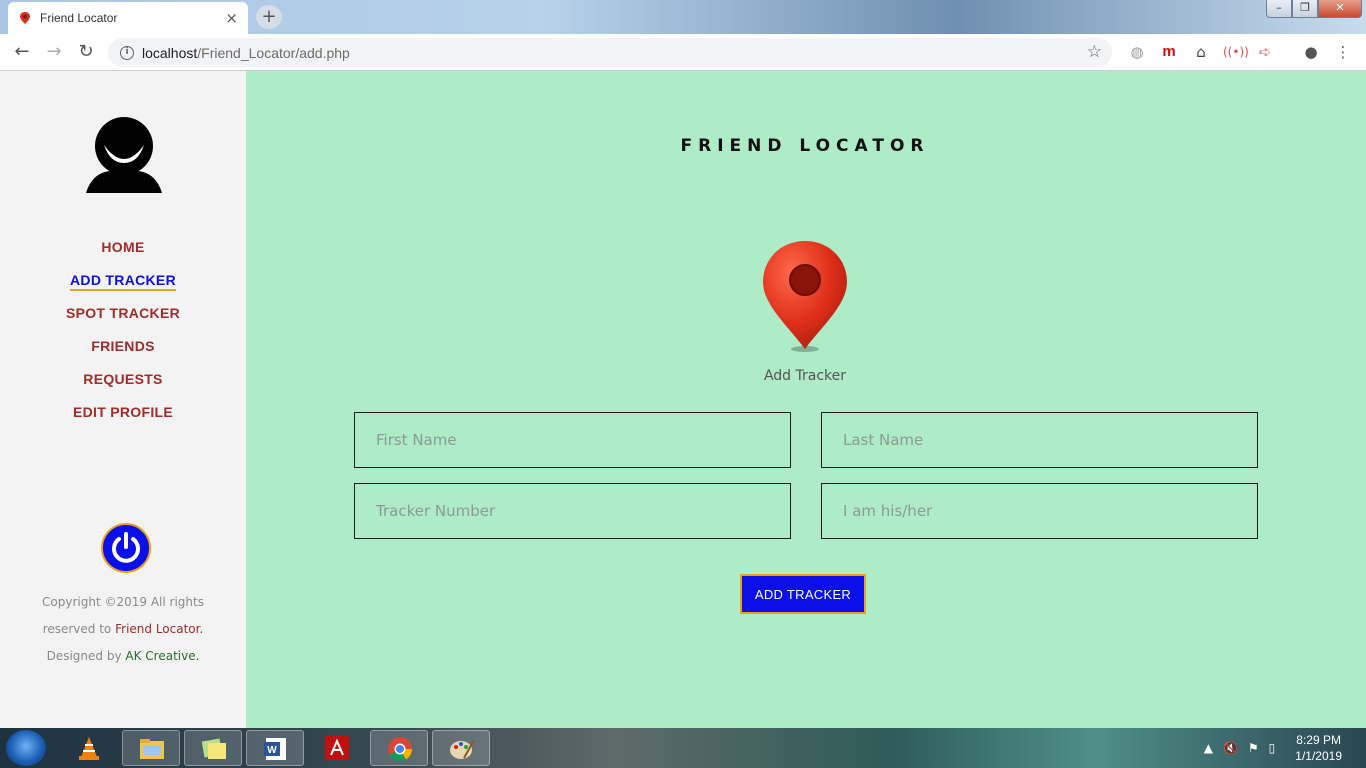 Image resolution: width=1366 pixels, height=768 pixels. I want to click on vlc-cone-icon, so click(89, 748).